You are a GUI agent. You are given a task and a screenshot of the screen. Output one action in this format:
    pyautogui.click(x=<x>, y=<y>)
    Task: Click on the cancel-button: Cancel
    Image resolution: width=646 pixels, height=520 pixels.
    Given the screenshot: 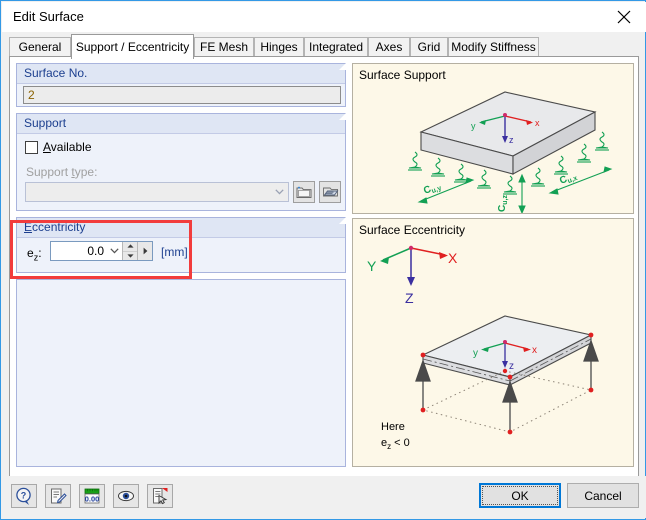 What is the action you would take?
    pyautogui.click(x=603, y=495)
    